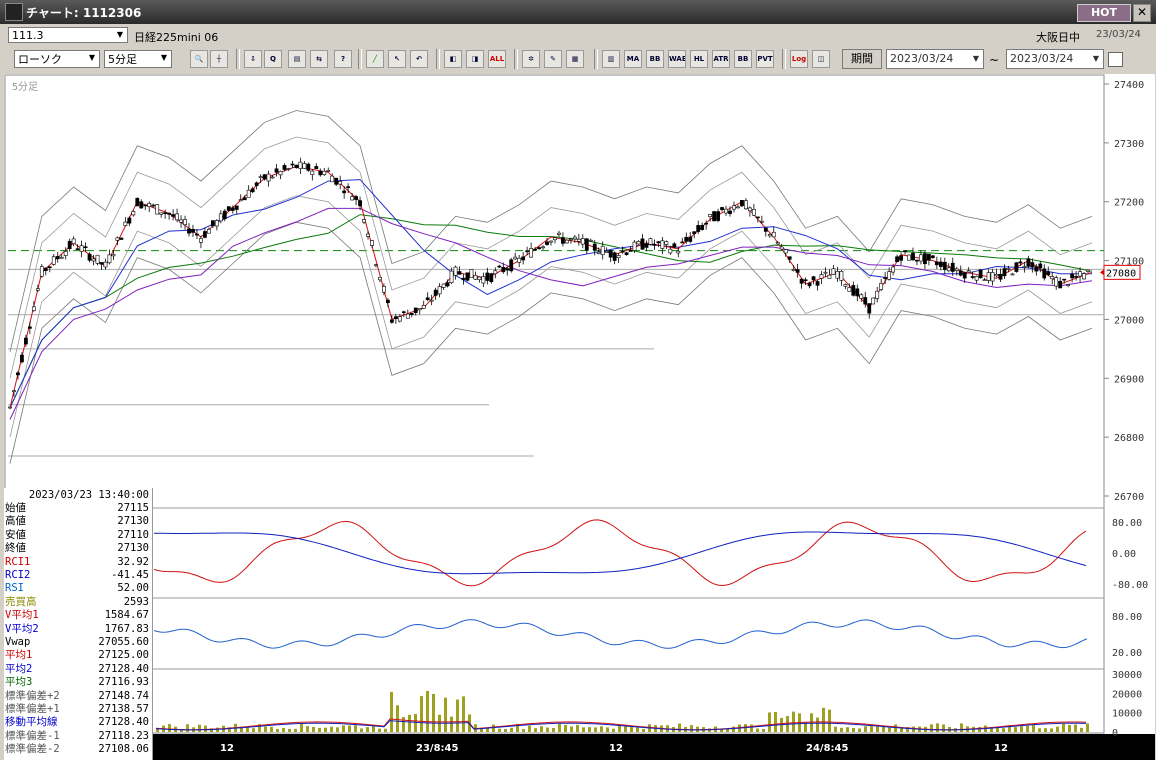  What do you see at coordinates (862, 59) in the screenshot?
I see `period-button: 期間` at bounding box center [862, 59].